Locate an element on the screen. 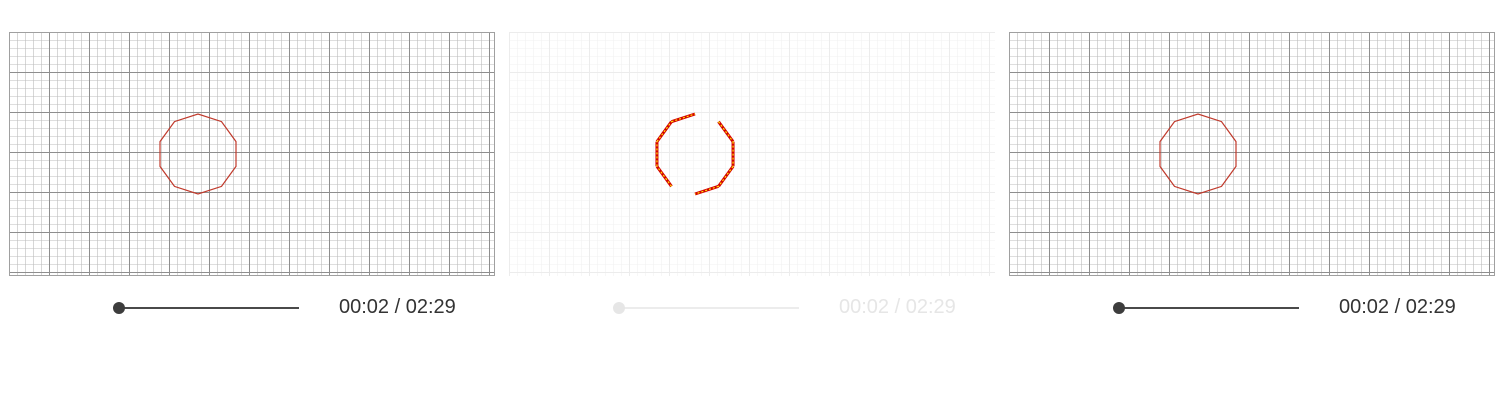 The height and width of the screenshot is (404, 1500). left-time-display: 00:02 / 02:29 is located at coordinates (397, 307).